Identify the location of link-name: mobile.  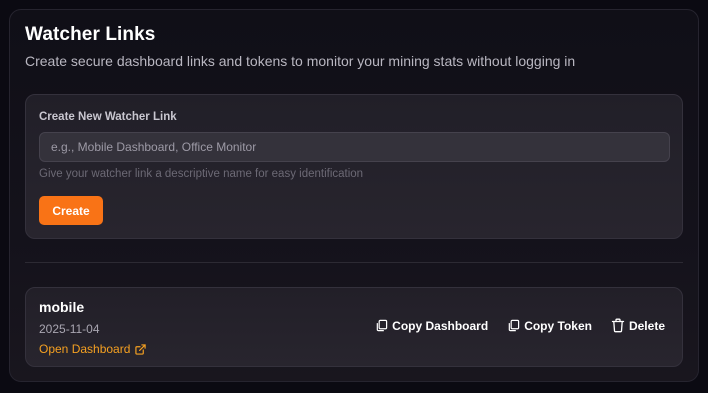
(62, 307).